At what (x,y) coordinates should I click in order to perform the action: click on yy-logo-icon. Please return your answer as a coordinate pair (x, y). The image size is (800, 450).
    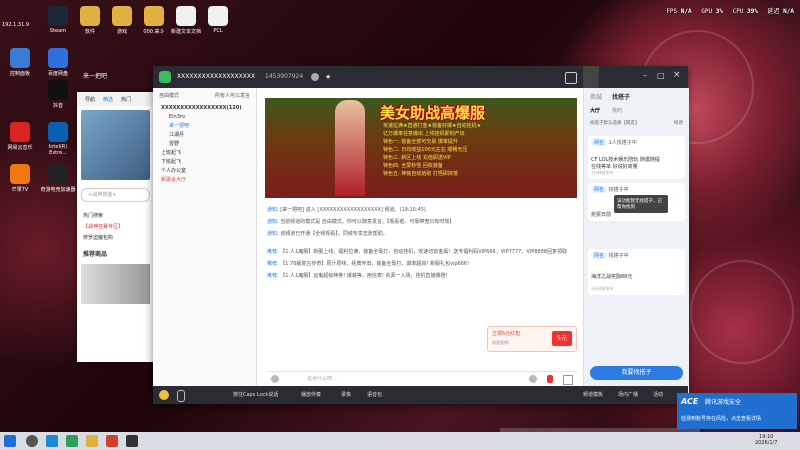
    Looking at the image, I should click on (165, 77).